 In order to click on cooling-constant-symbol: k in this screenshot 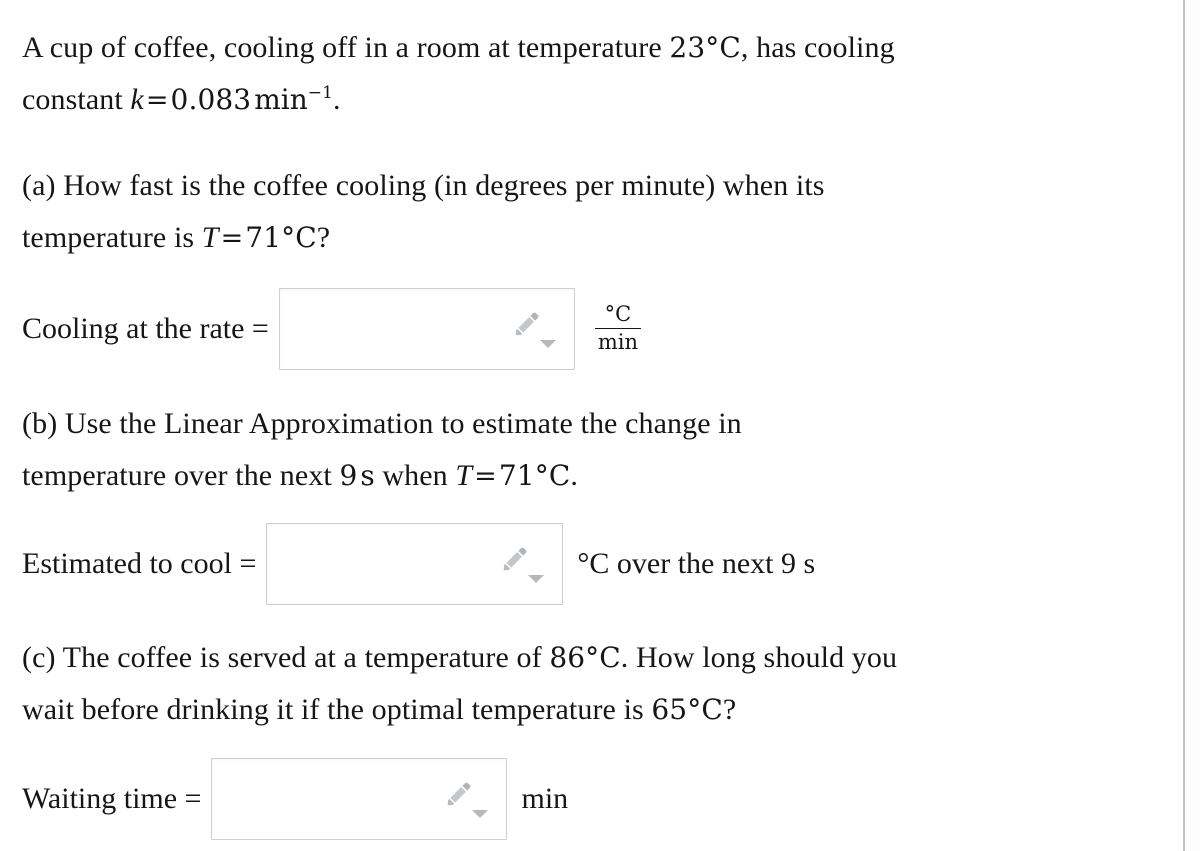, I will do `click(137, 99)`.